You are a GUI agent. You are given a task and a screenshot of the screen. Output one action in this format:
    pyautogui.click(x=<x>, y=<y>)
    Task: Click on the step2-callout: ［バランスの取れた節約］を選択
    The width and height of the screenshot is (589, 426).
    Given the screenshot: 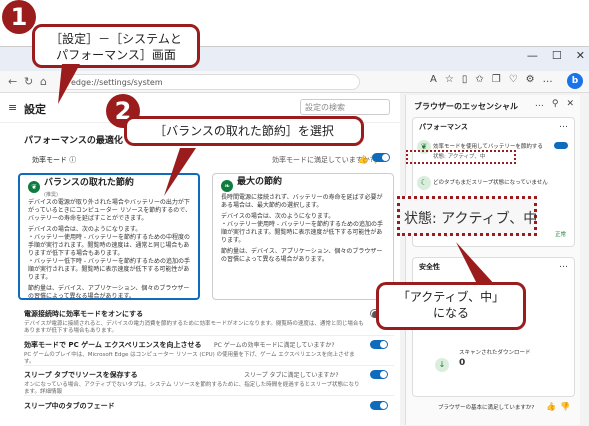 What is the action you would take?
    pyautogui.click(x=244, y=131)
    